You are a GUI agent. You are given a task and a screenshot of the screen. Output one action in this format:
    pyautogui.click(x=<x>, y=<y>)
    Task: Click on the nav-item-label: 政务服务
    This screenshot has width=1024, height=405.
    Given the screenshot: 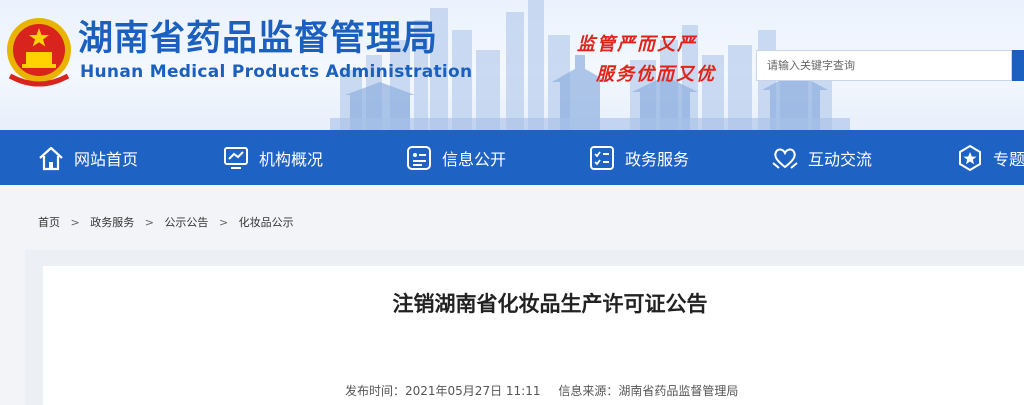 What is the action you would take?
    pyautogui.click(x=657, y=159)
    